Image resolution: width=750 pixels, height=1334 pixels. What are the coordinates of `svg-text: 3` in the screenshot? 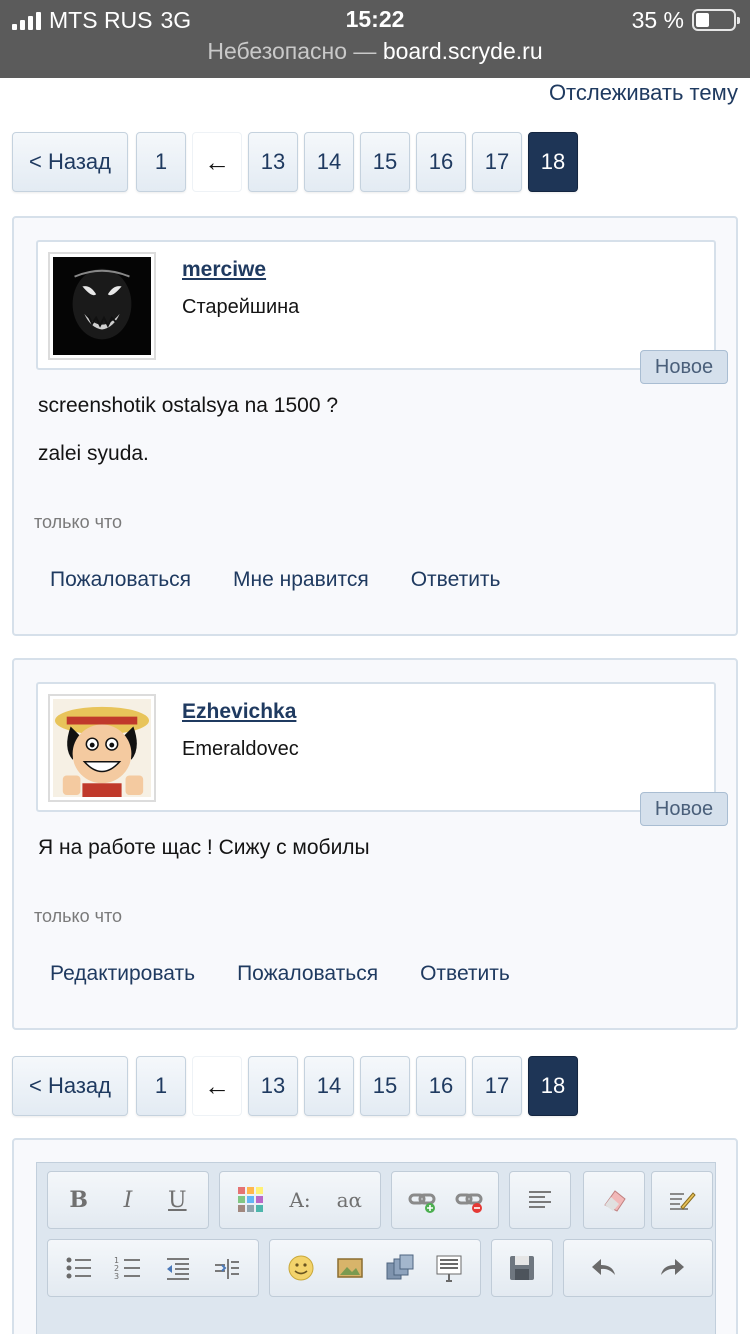 It's located at (116, 1276).